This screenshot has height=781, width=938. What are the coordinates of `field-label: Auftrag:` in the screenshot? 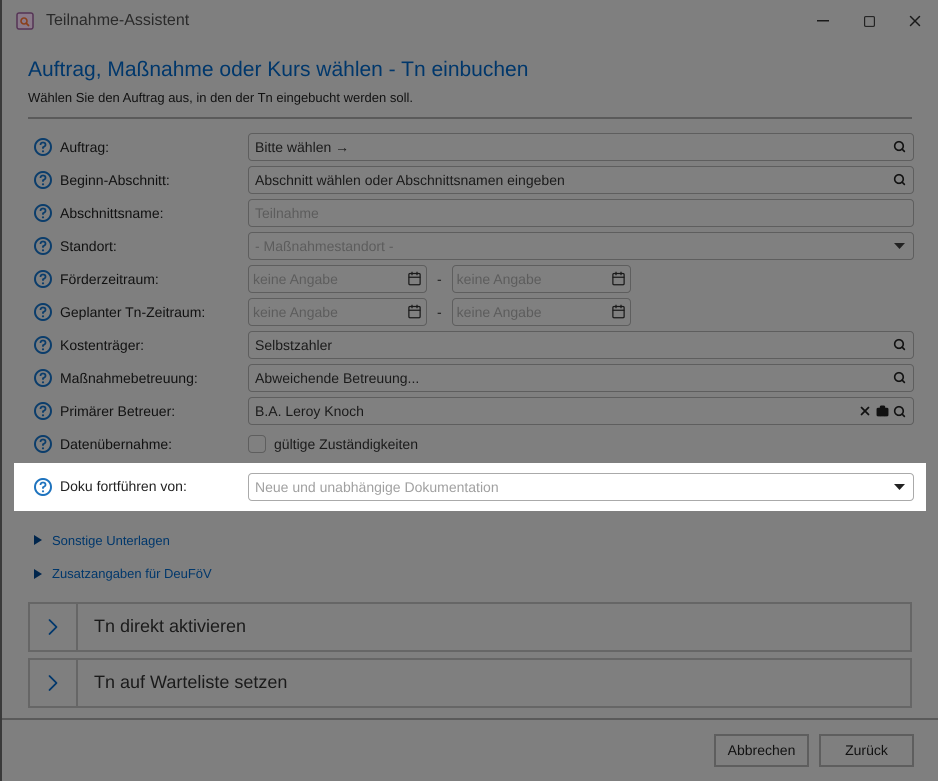 It's located at (85, 147).